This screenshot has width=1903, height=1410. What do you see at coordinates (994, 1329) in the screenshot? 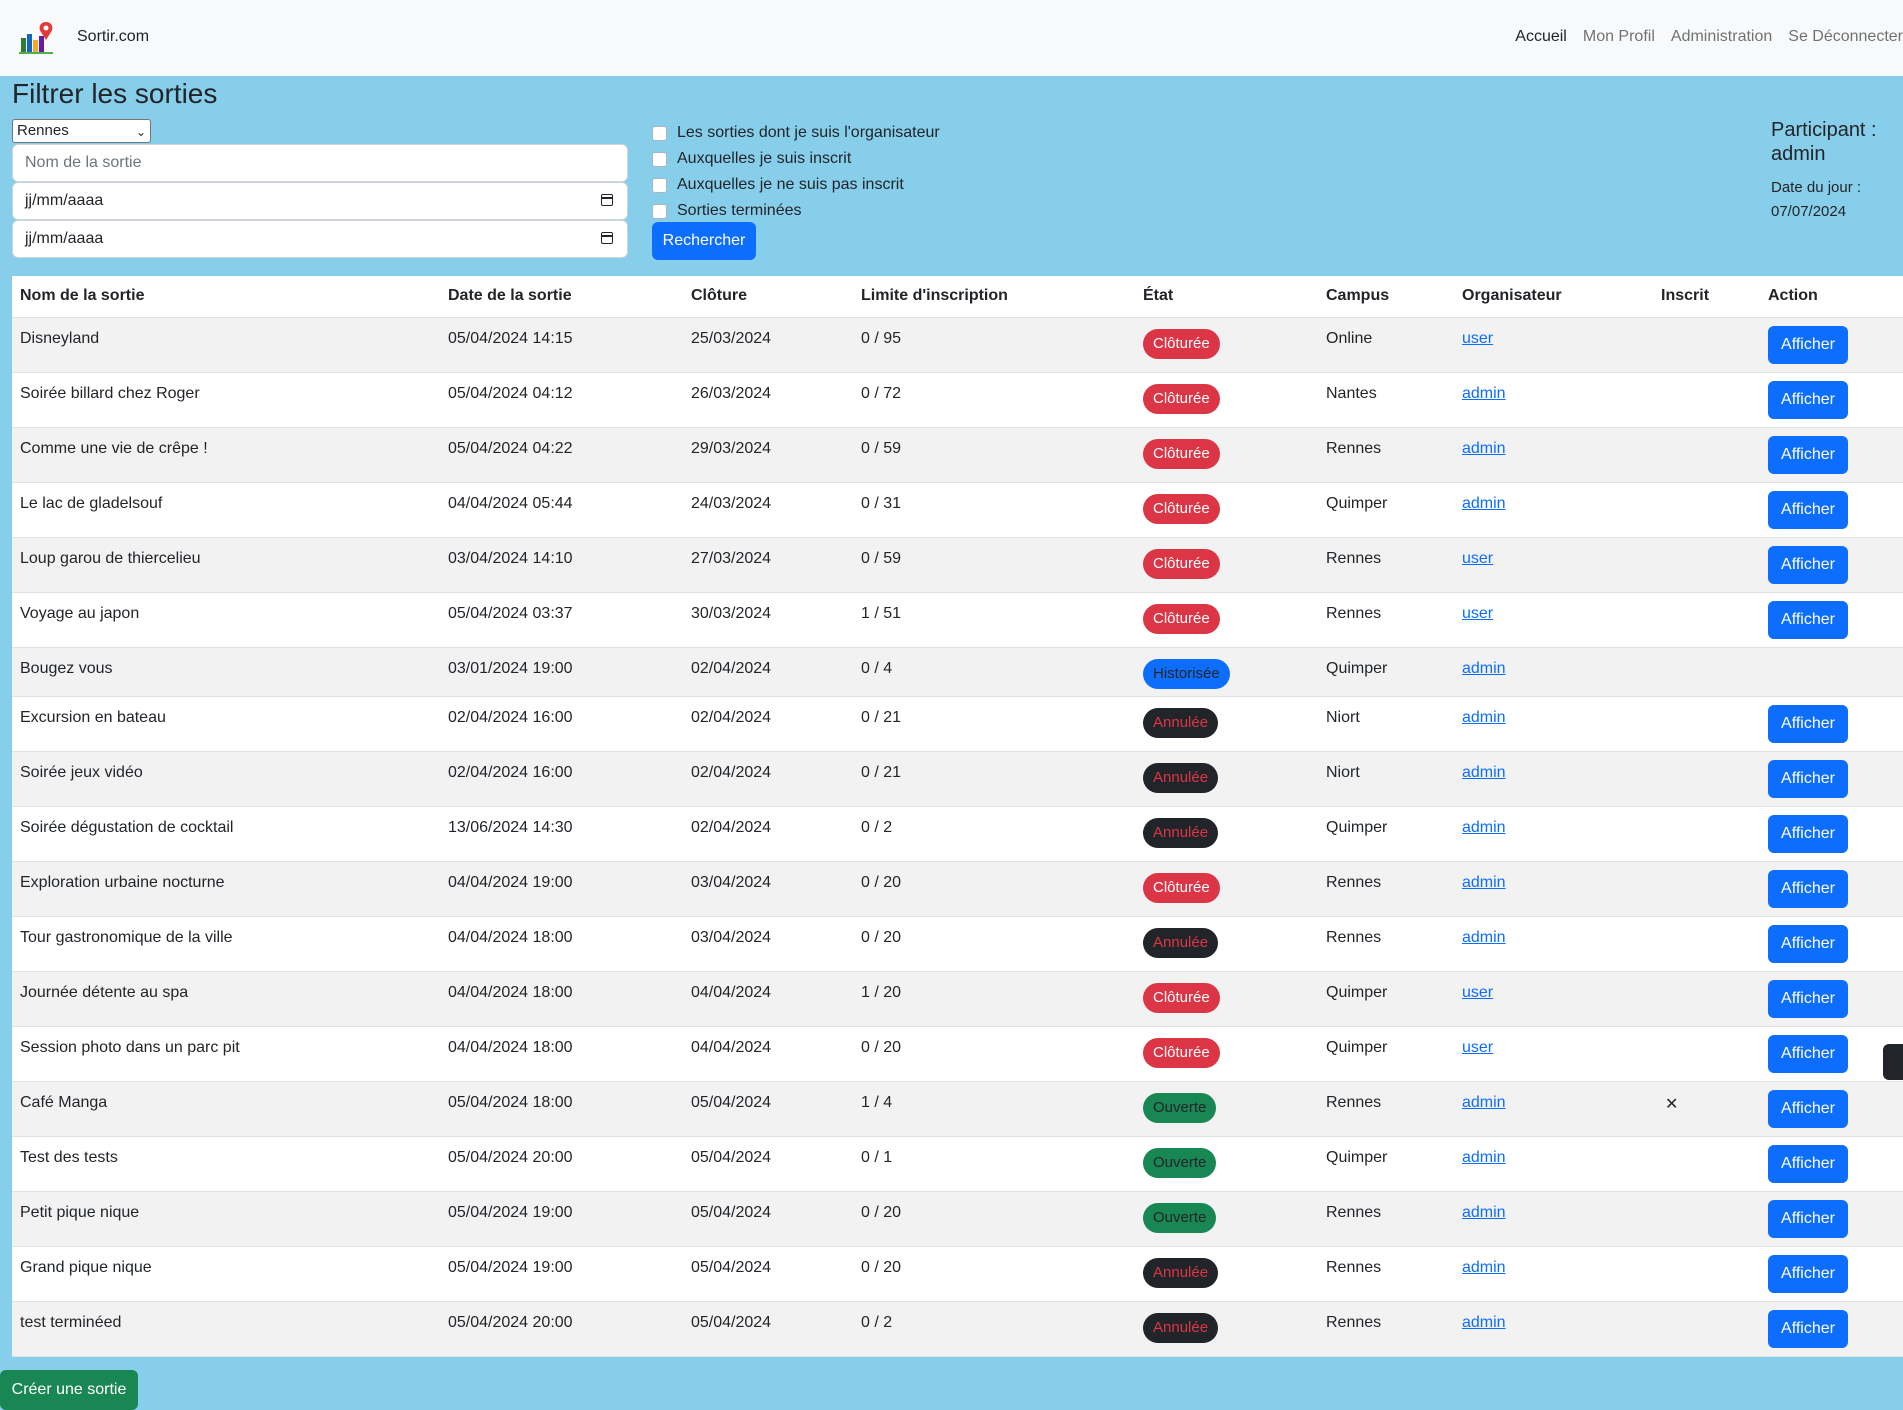
I see `cell-limit: 0 / 2` at bounding box center [994, 1329].